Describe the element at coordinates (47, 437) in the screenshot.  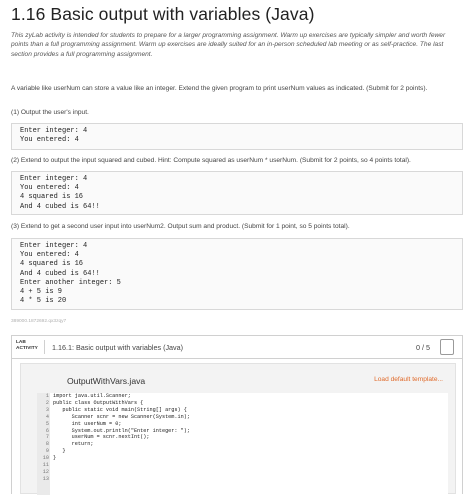
I see `line-number: 7` at that location.